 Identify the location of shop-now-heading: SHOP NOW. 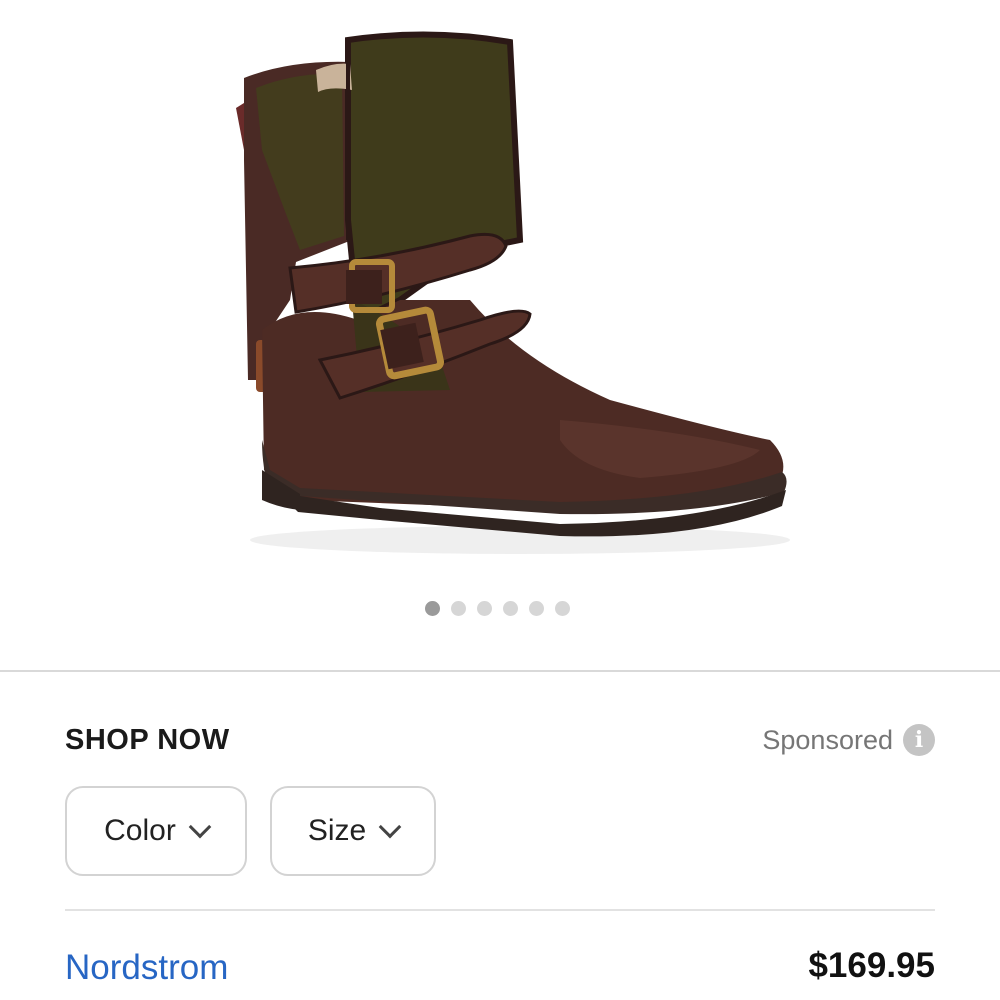
(147, 740).